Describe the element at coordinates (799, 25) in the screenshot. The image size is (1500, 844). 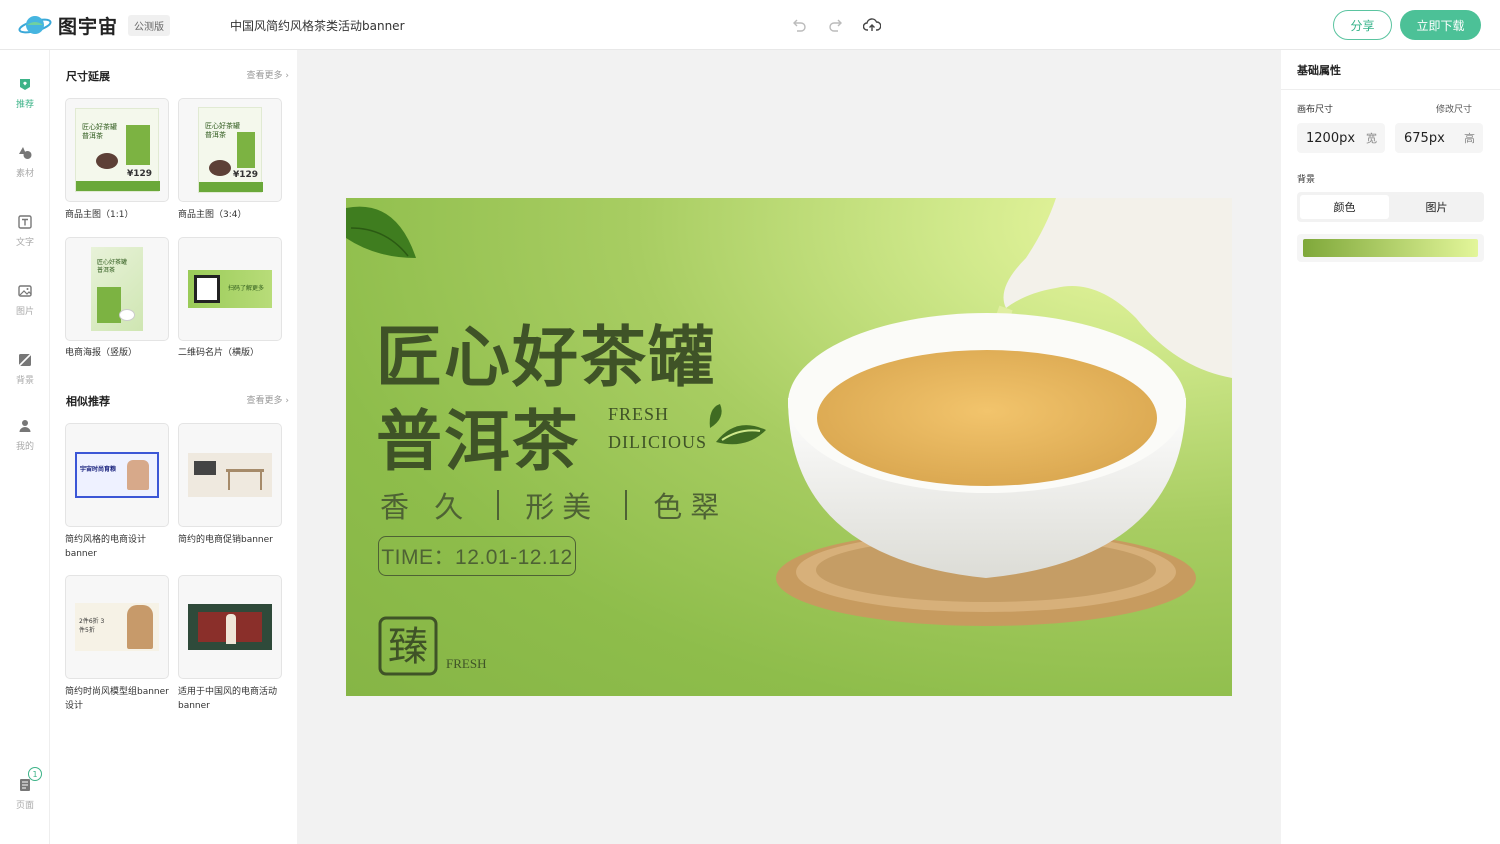
I see `undo-icon` at that location.